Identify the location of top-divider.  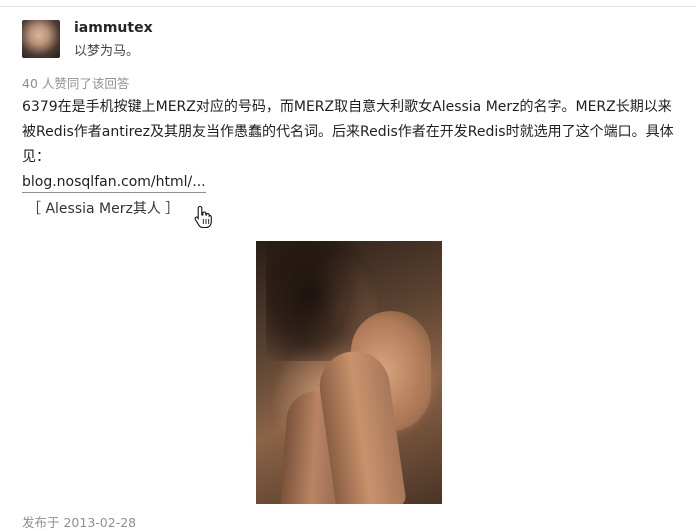
(348, 3).